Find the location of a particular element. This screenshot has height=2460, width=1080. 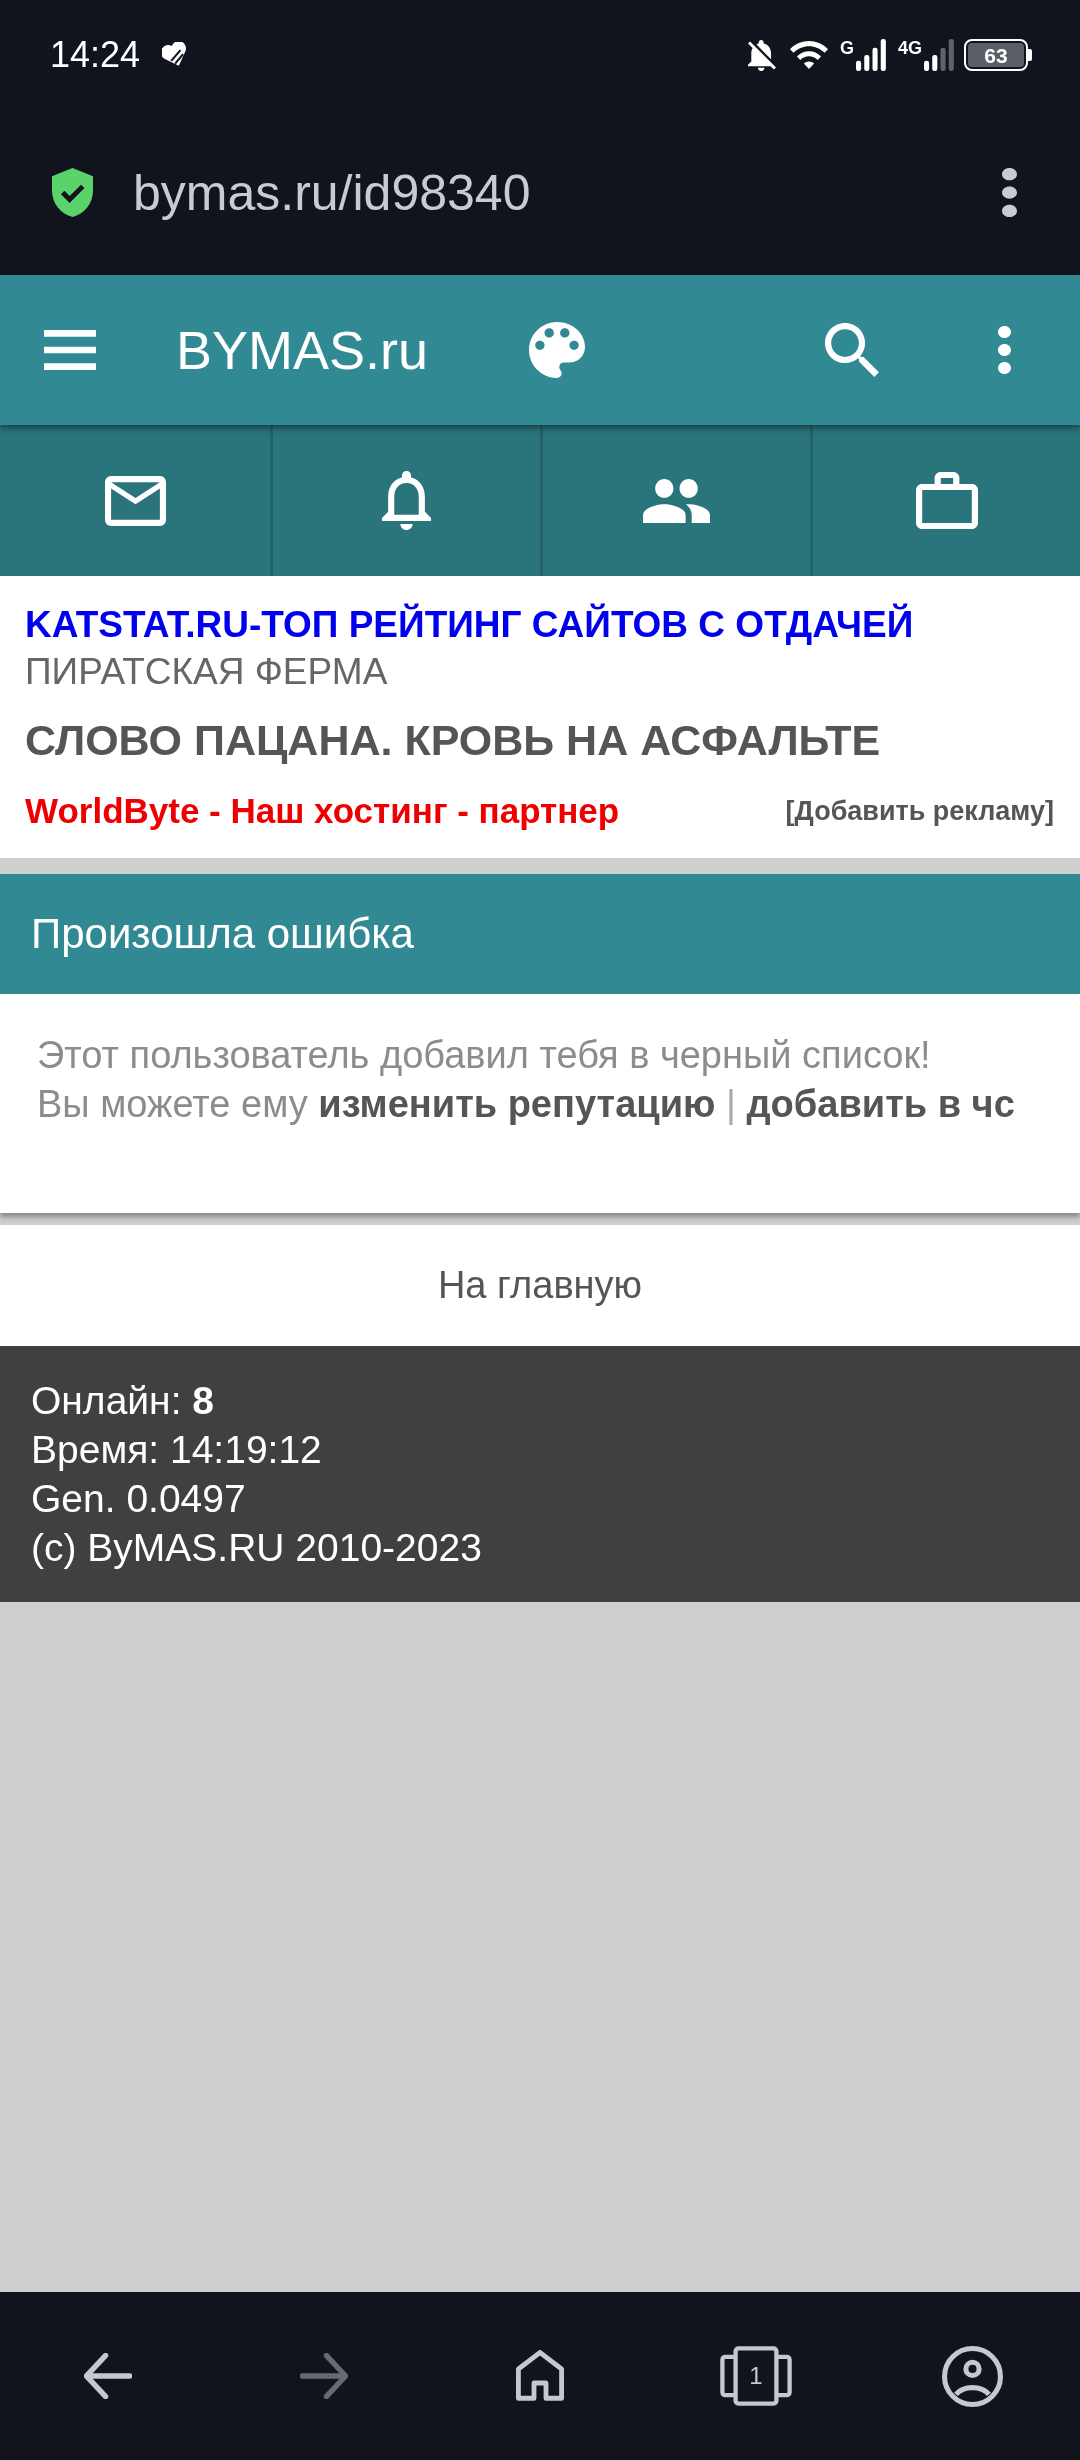

online-count: Онлайн: 8 is located at coordinates (123, 1401).